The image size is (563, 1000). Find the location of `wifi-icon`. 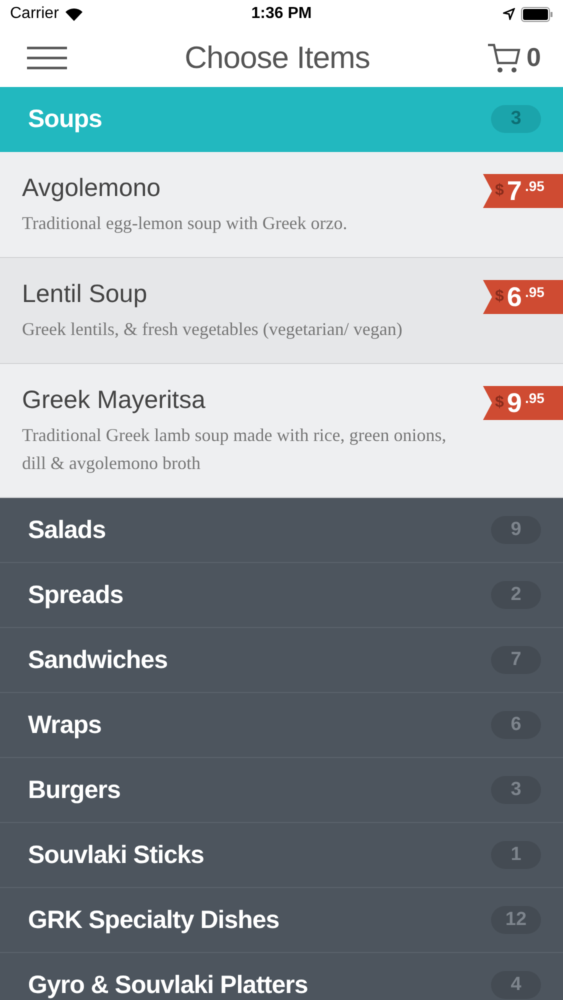

wifi-icon is located at coordinates (73, 14).